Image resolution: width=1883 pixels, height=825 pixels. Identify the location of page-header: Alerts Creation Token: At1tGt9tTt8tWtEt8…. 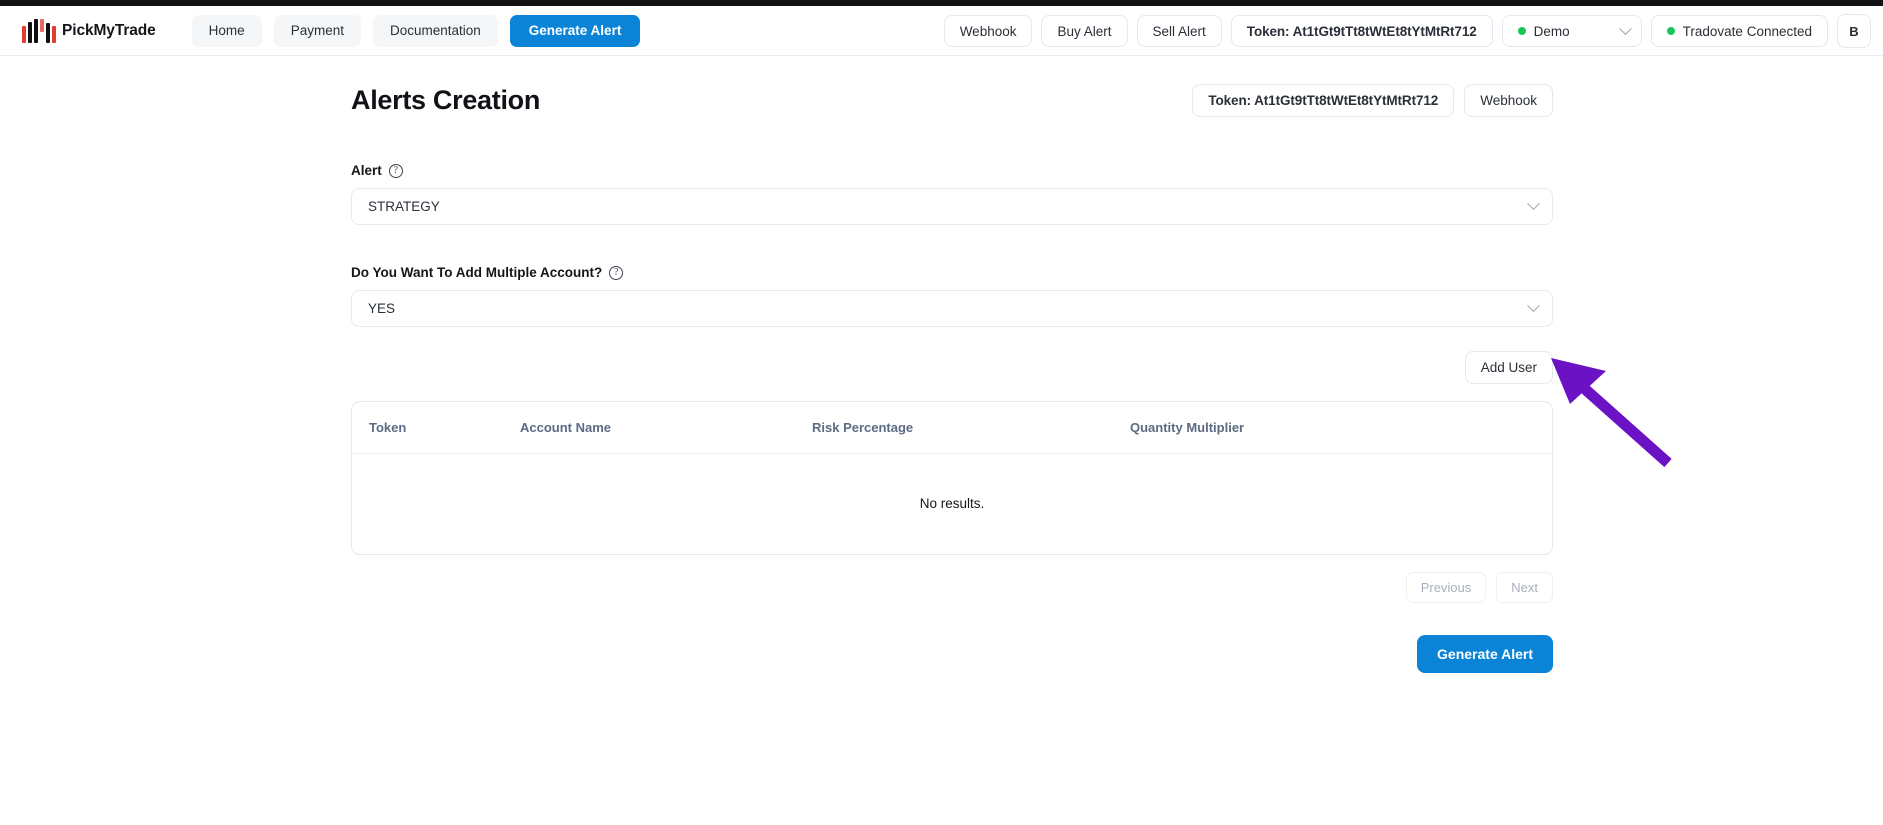
(952, 100).